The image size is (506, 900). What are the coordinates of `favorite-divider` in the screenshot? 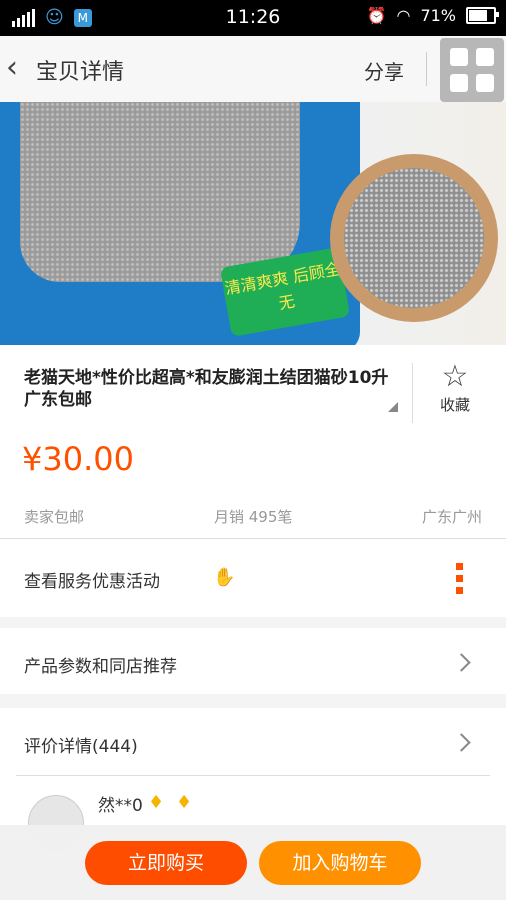 It's located at (412, 393).